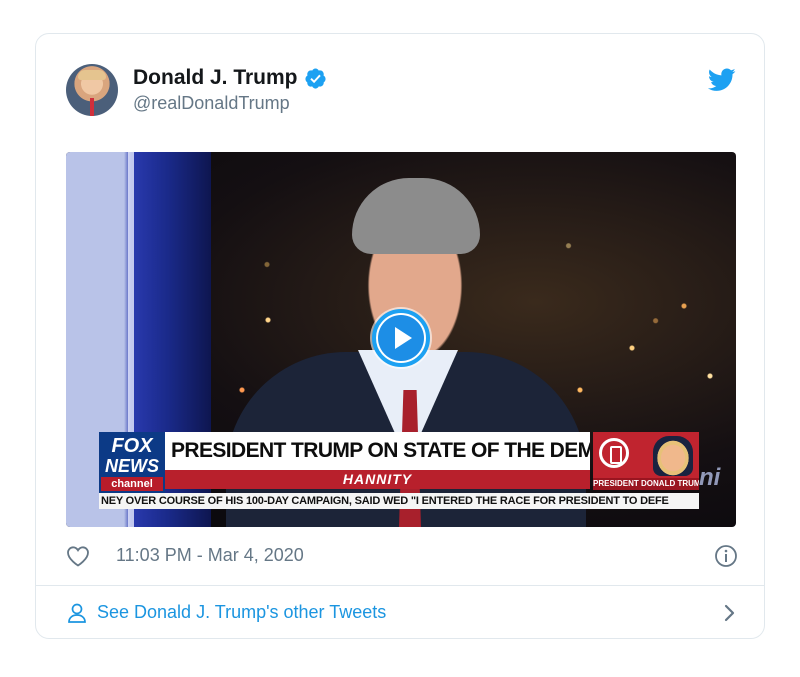  I want to click on thumbnail-portrait, so click(673, 456).